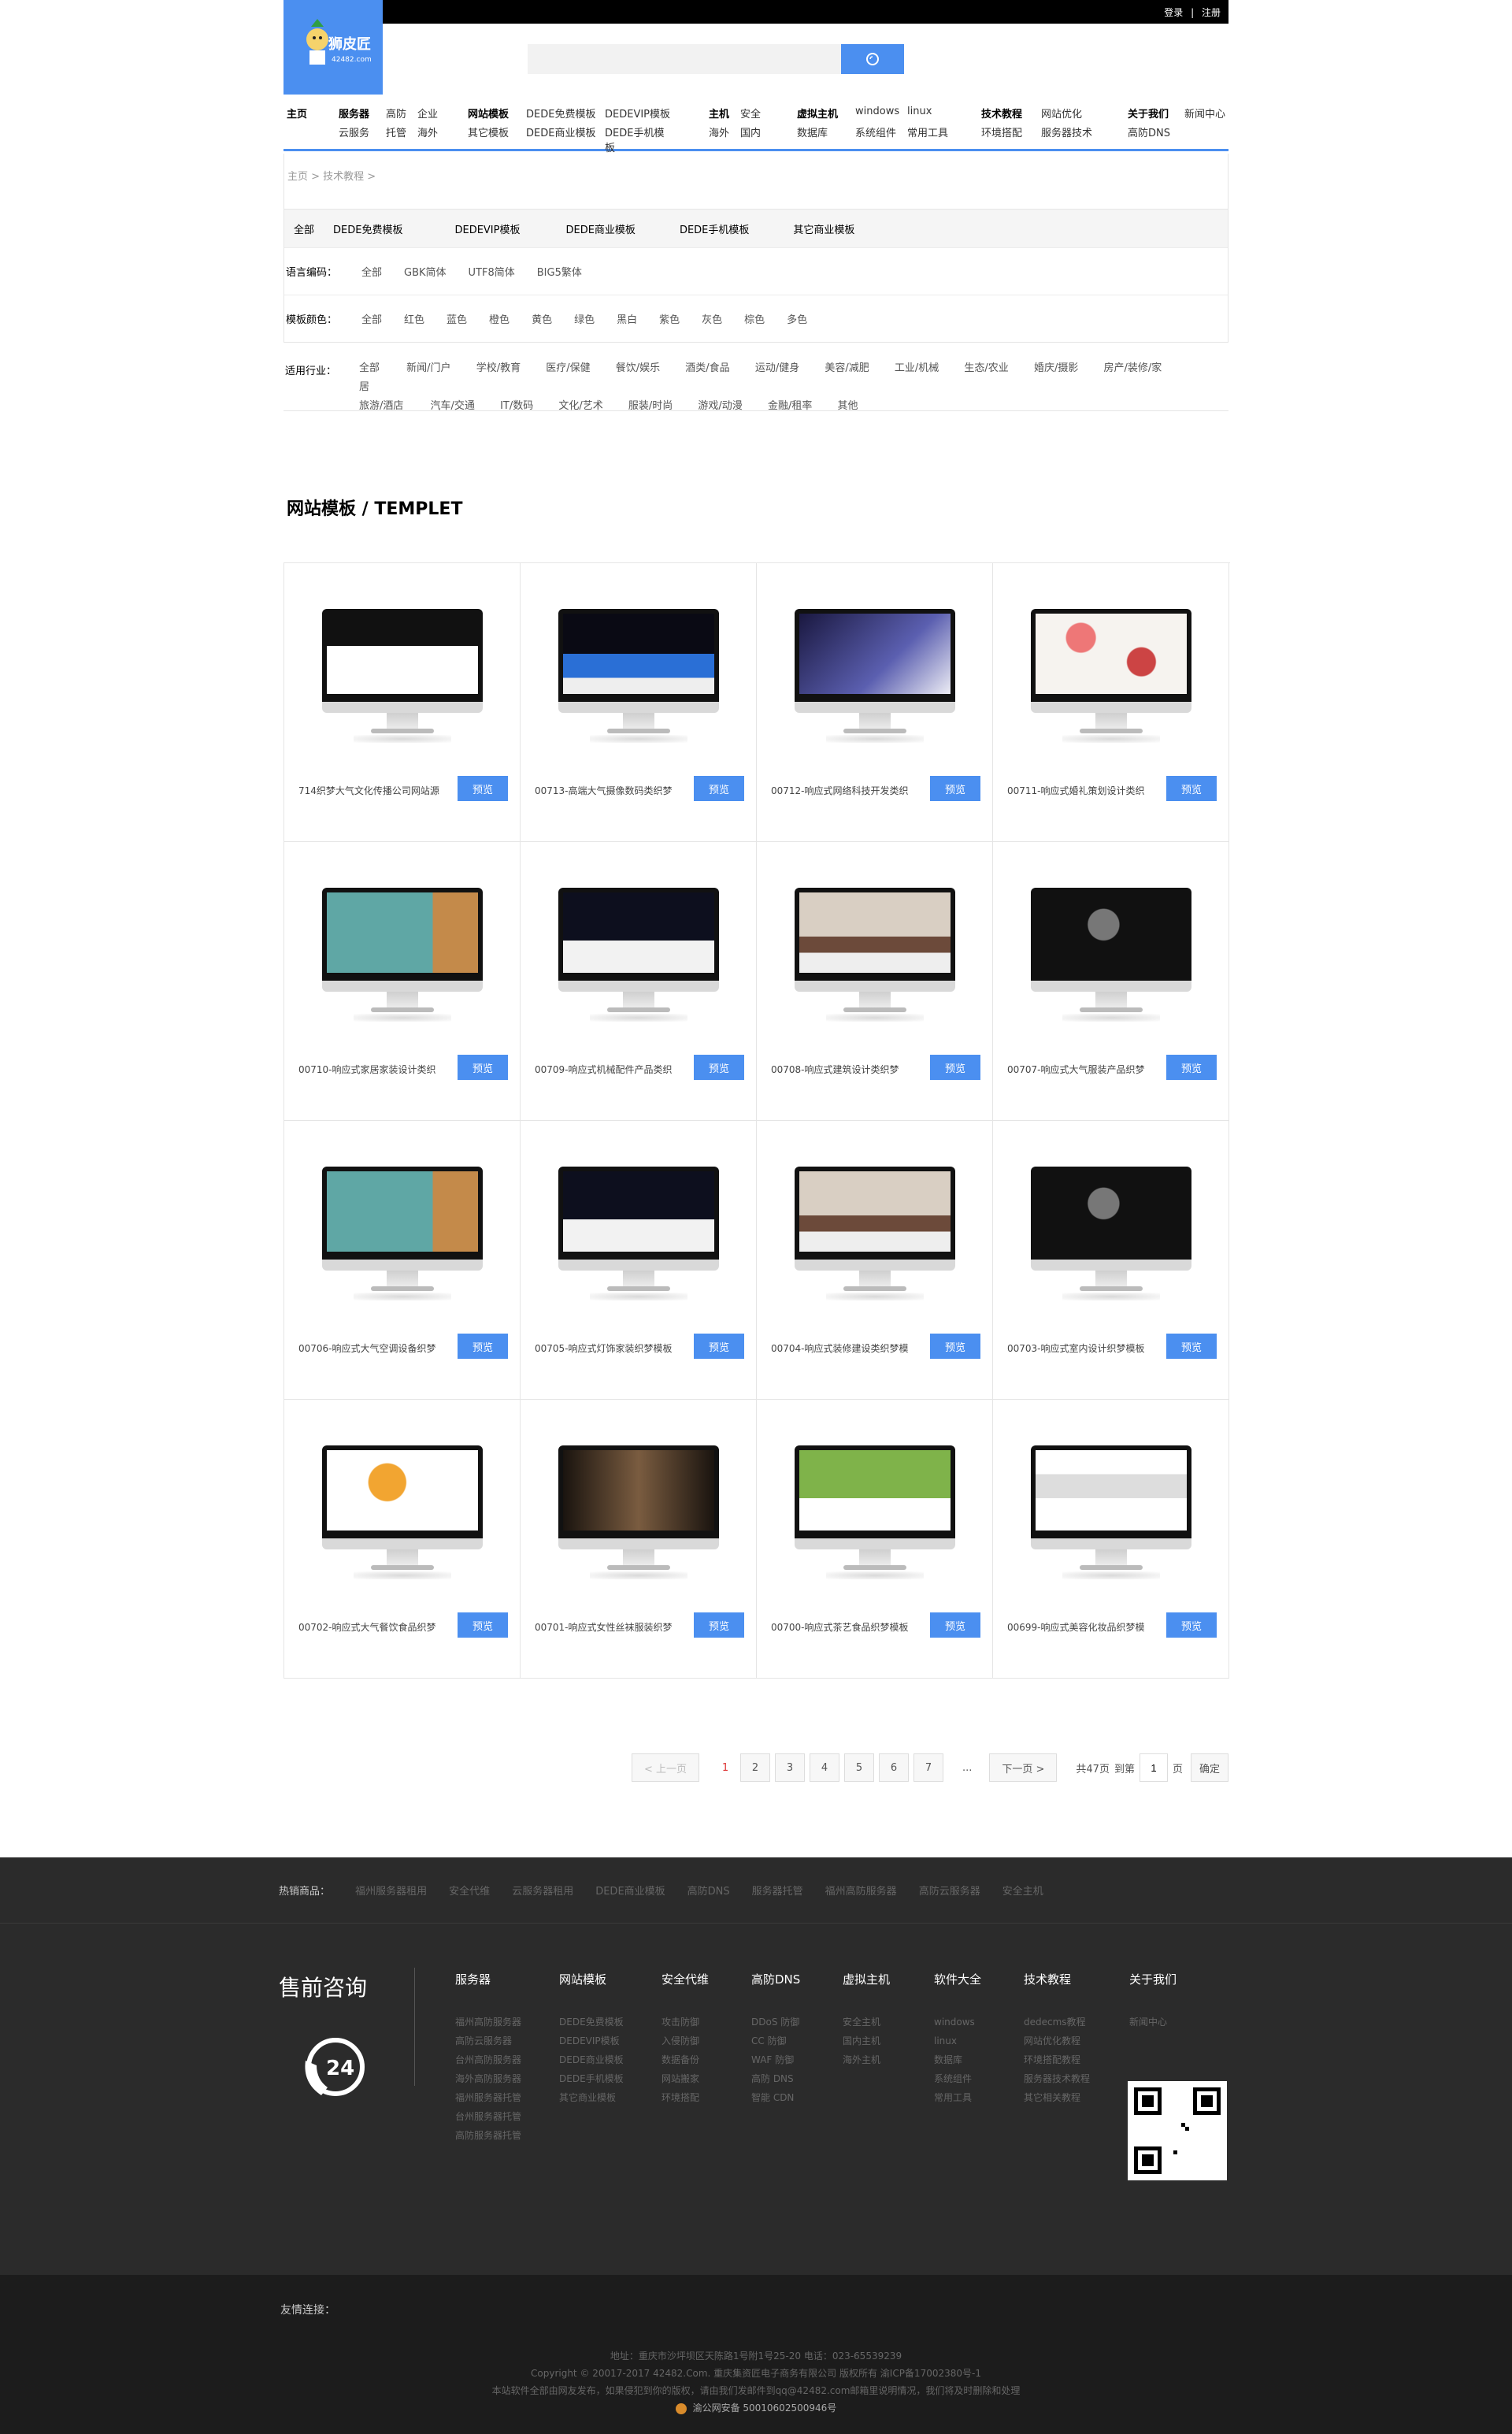  What do you see at coordinates (1209, 1768) in the screenshot?
I see `confirm-page-button: 确定` at bounding box center [1209, 1768].